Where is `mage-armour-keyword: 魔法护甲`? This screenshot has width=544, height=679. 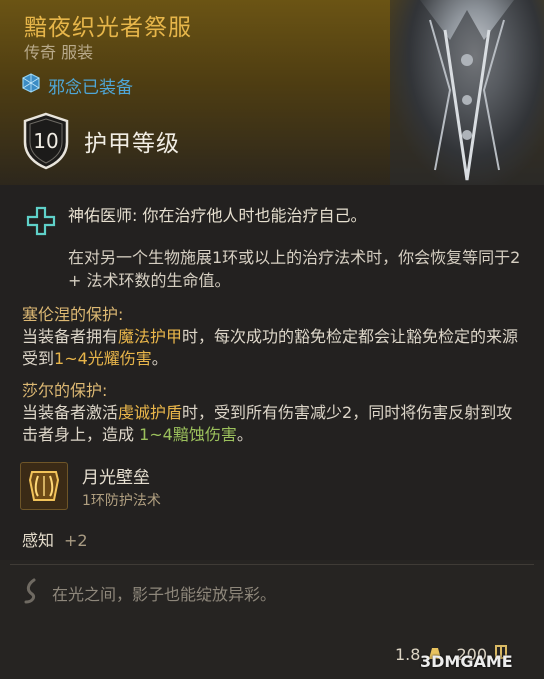 mage-armour-keyword: 魔法护甲 is located at coordinates (150, 336).